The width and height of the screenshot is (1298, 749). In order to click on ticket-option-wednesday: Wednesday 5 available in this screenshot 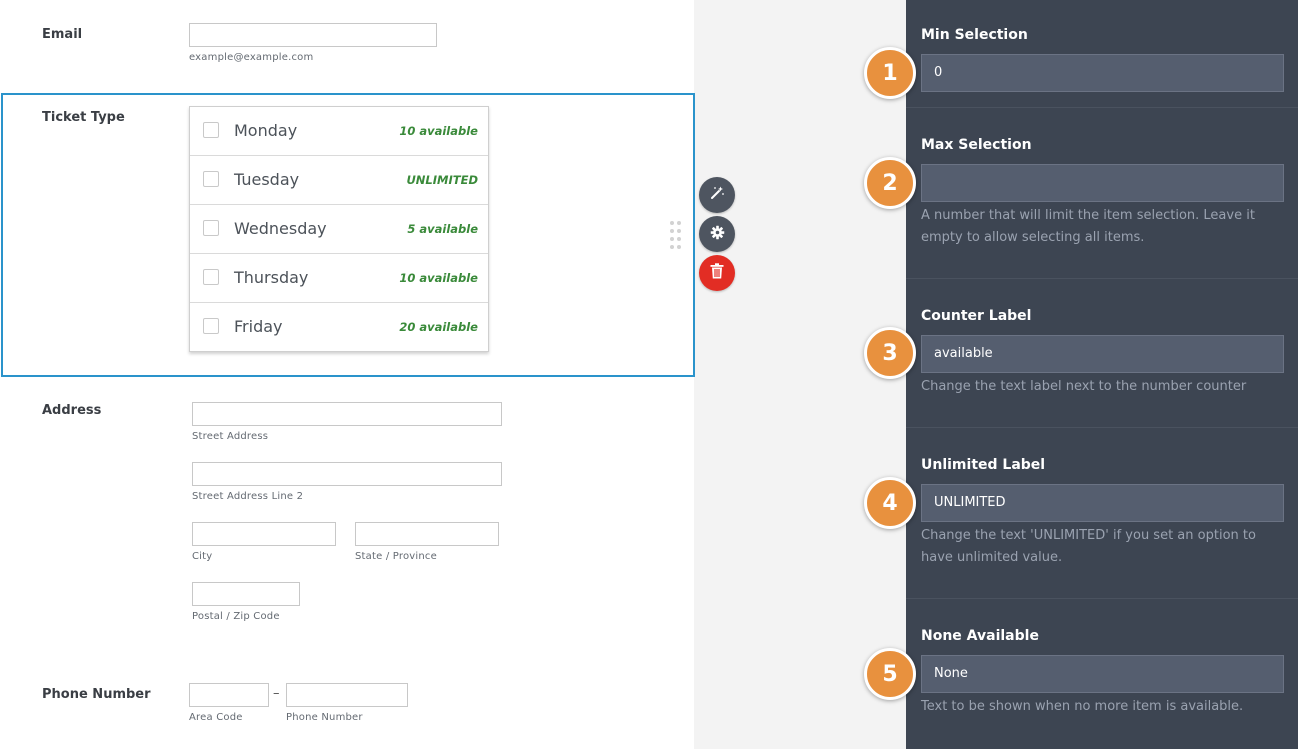, I will do `click(339, 229)`.